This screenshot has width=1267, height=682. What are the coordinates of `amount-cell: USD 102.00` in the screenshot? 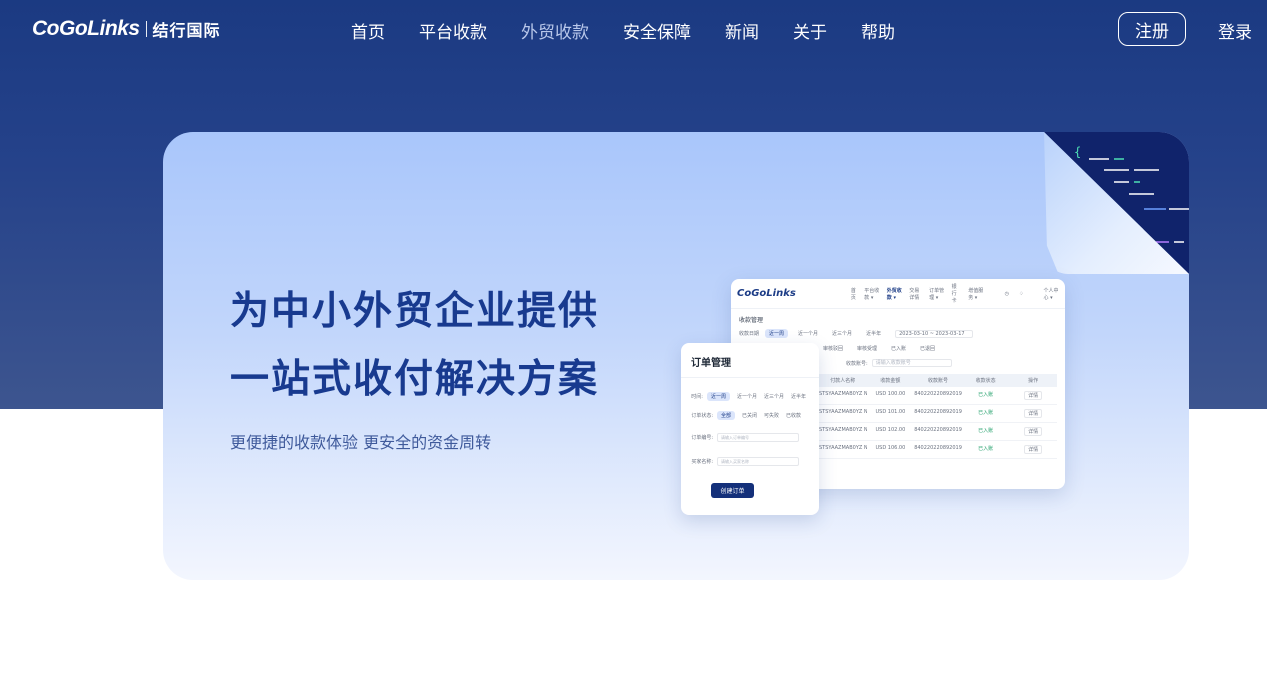 It's located at (890, 430).